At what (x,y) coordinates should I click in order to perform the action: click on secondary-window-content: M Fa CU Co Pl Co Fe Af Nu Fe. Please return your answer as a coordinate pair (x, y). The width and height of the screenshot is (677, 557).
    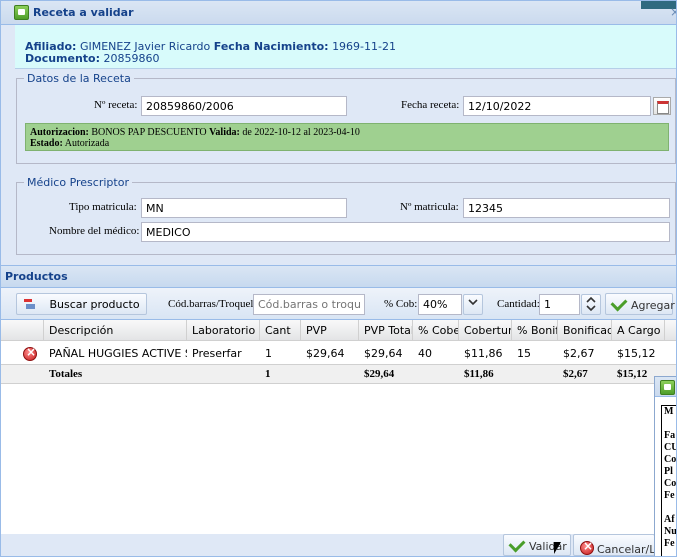
    Looking at the image, I should click on (669, 480).